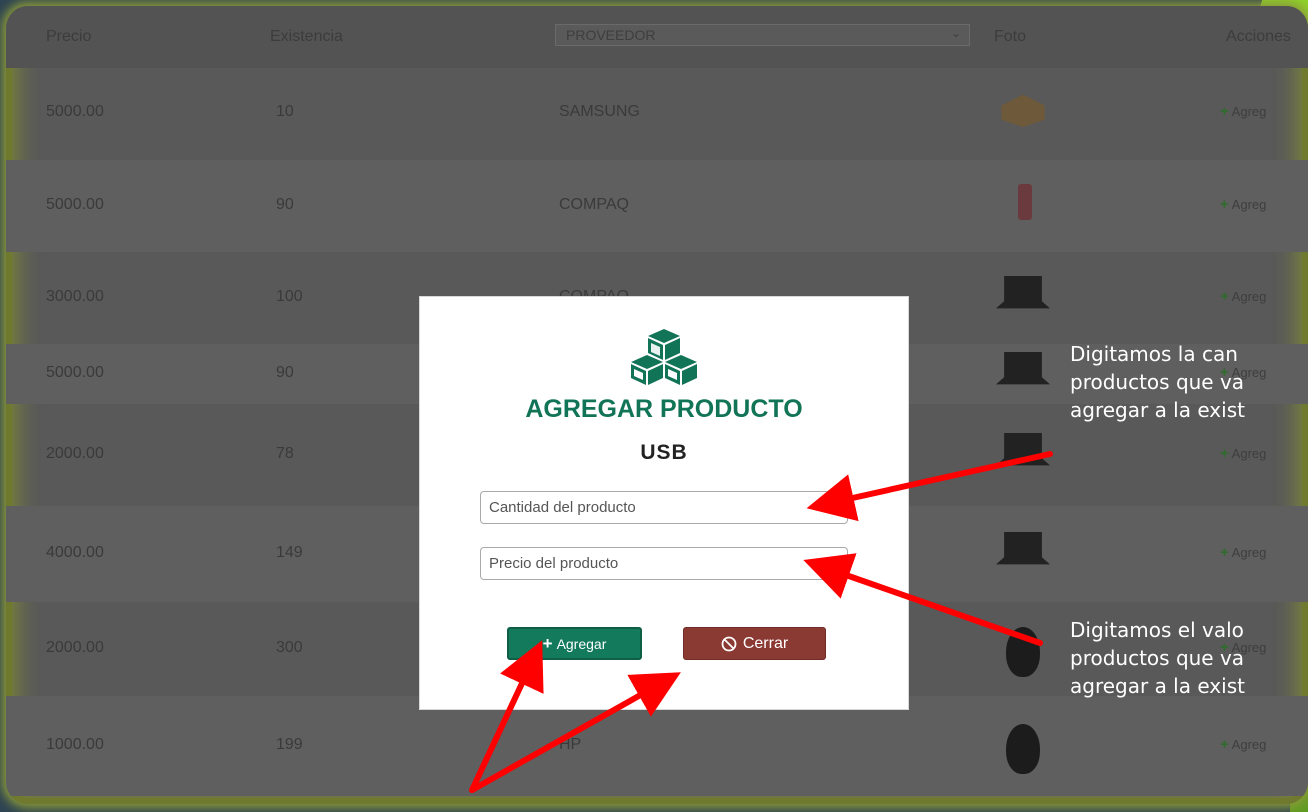 The width and height of the screenshot is (1308, 812). Describe the element at coordinates (923, 599) in the screenshot. I see `arrow-to-price` at that location.